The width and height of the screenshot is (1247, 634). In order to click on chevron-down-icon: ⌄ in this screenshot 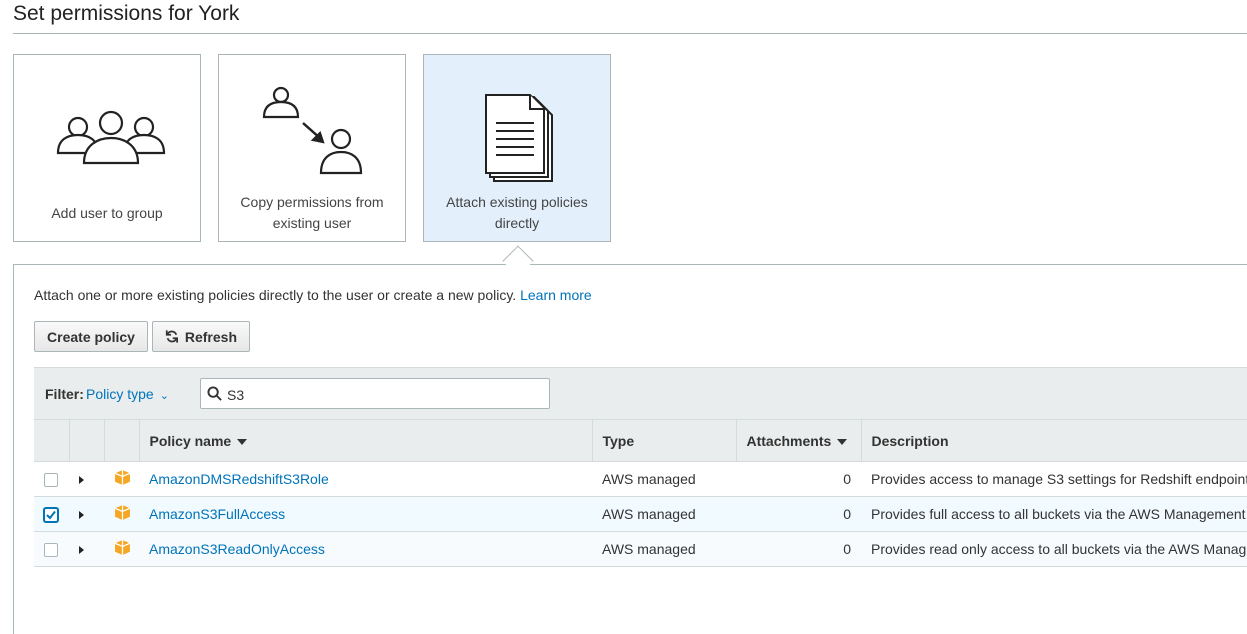, I will do `click(164, 396)`.